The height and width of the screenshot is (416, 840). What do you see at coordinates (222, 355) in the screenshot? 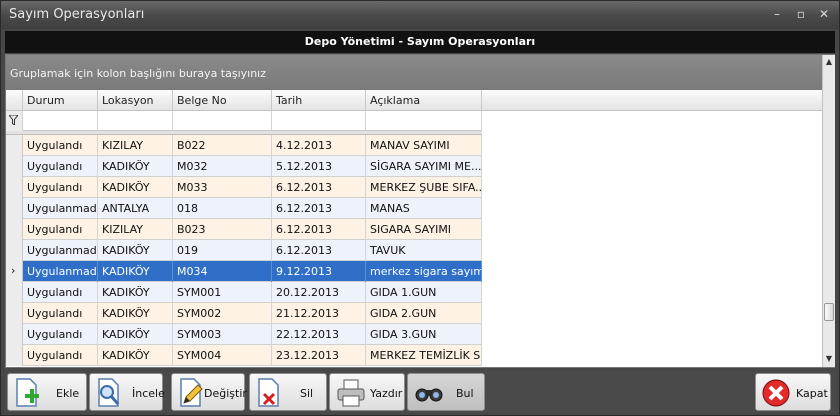
I see `cell-belge-no: SYM004` at bounding box center [222, 355].